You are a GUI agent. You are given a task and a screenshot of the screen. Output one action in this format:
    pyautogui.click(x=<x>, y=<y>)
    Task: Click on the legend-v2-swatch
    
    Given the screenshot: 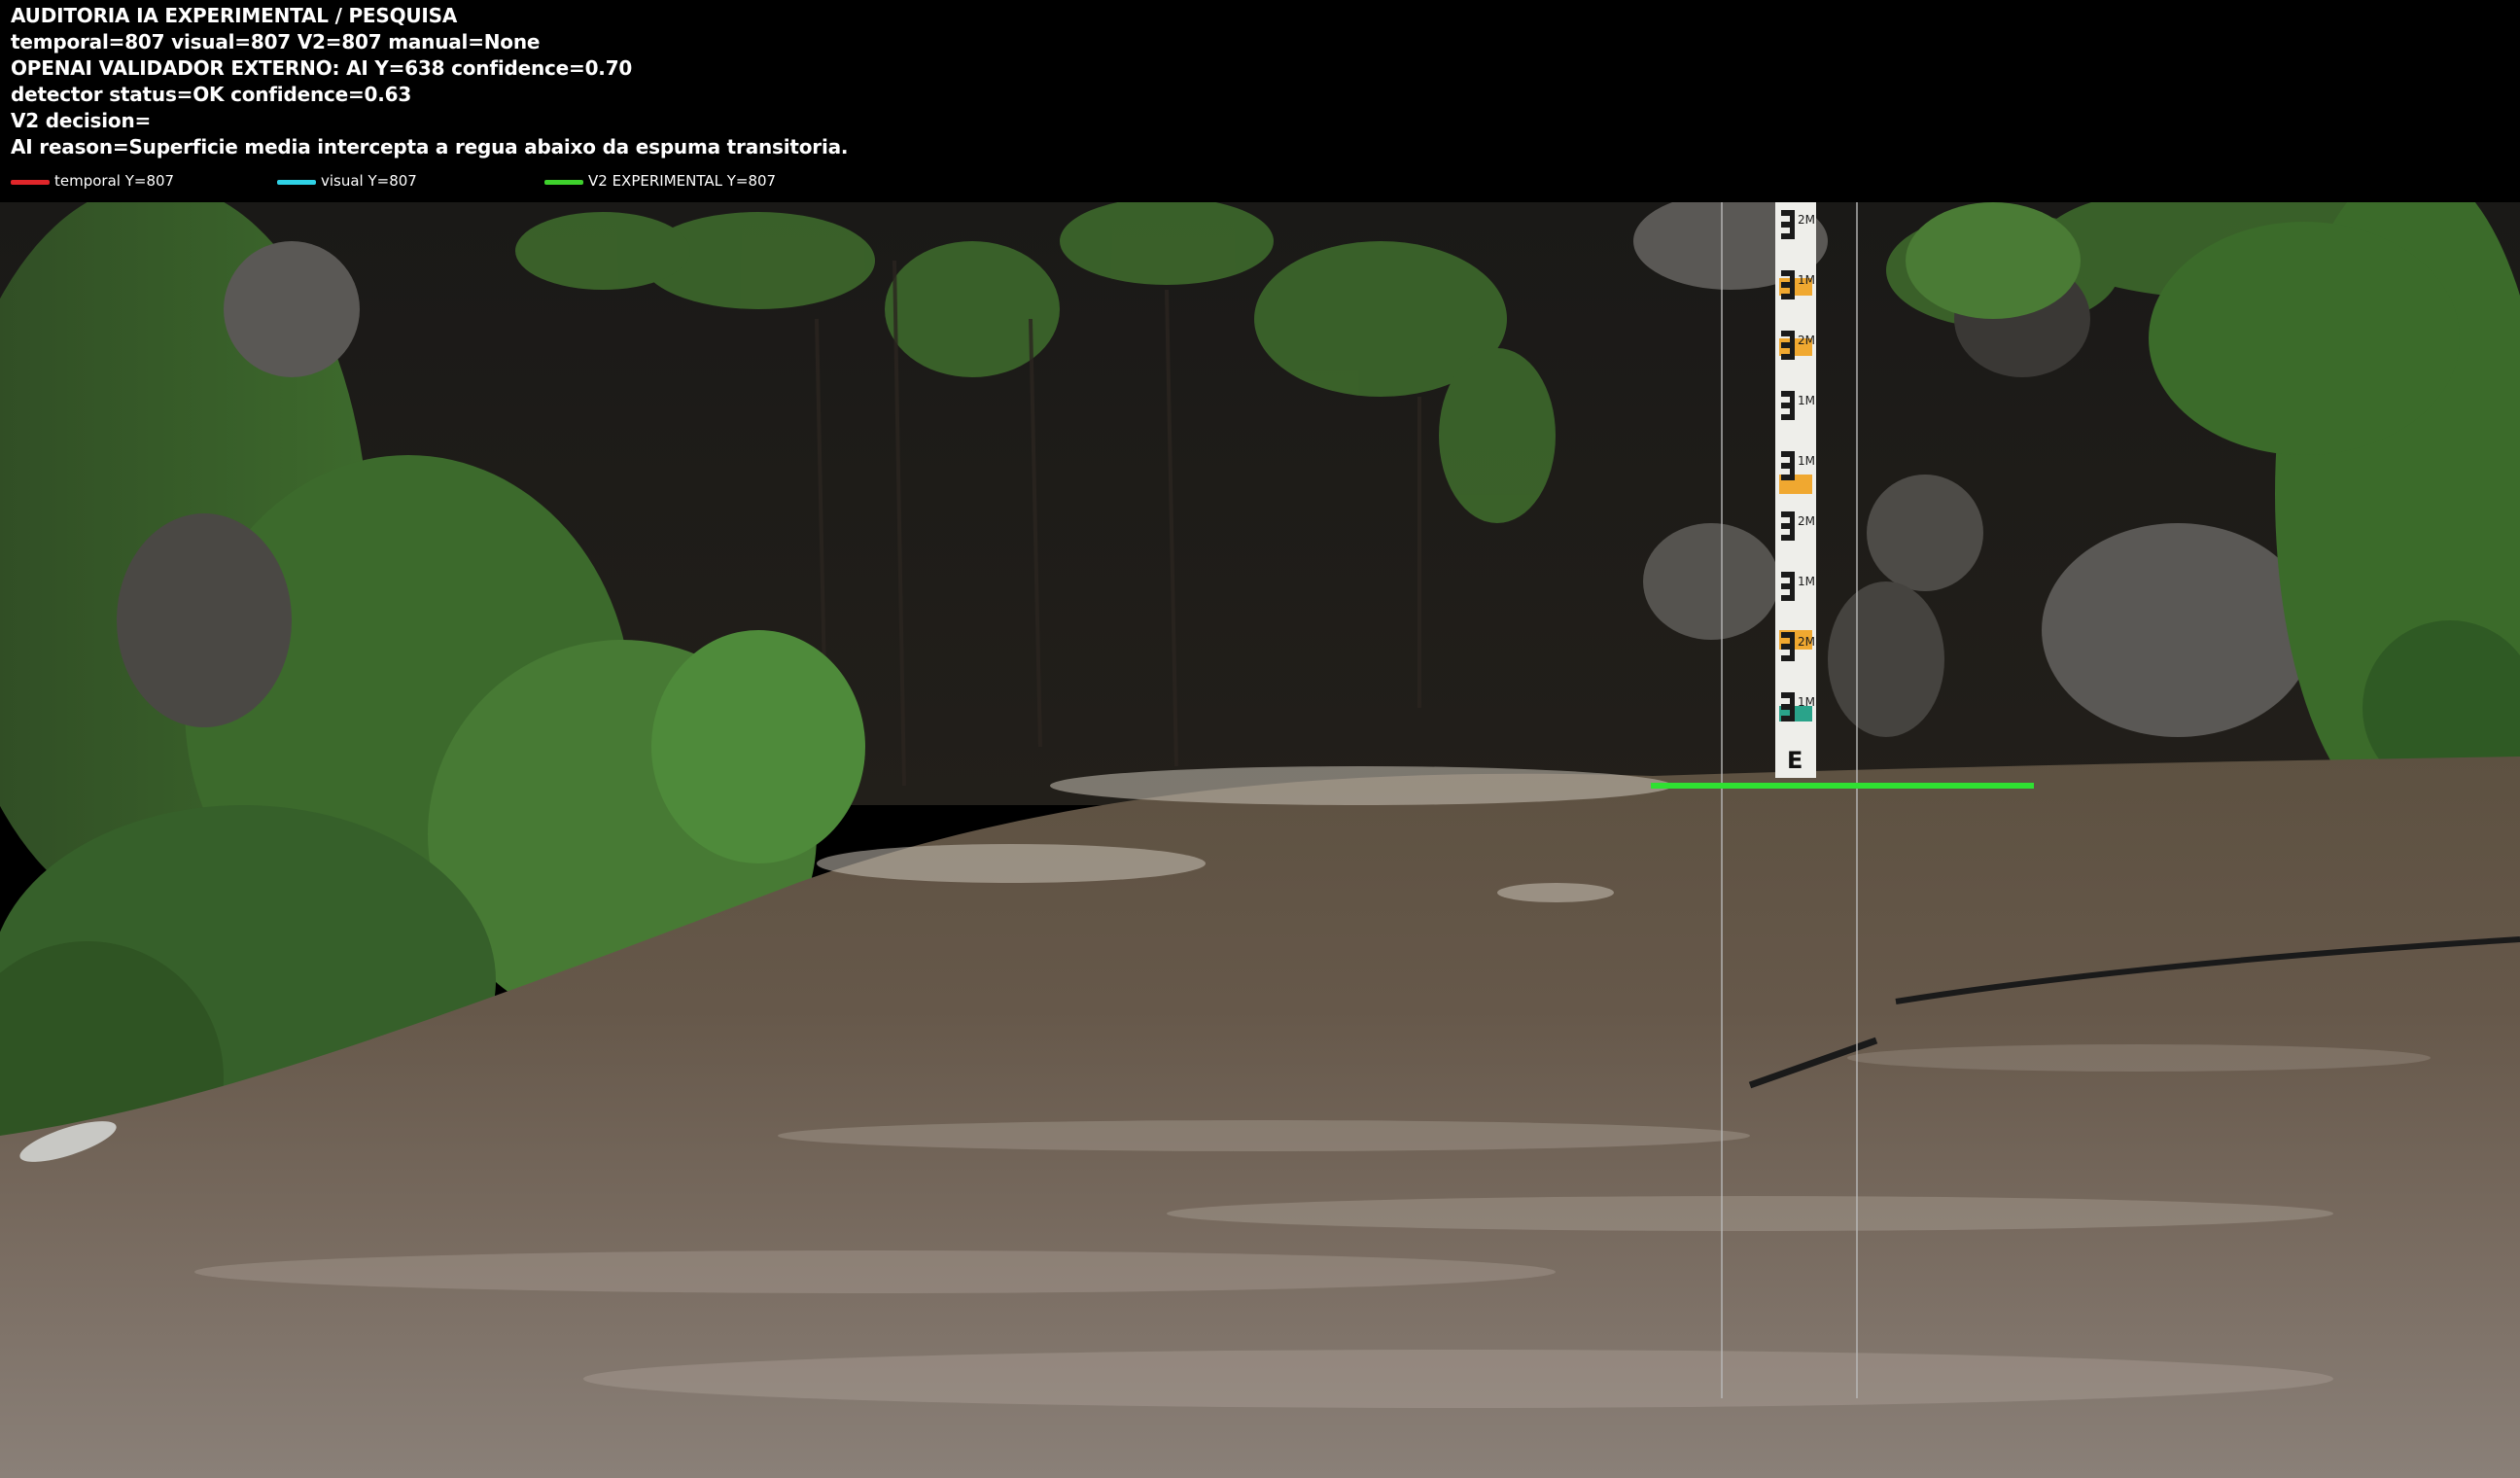 What is the action you would take?
    pyautogui.click(x=563, y=182)
    